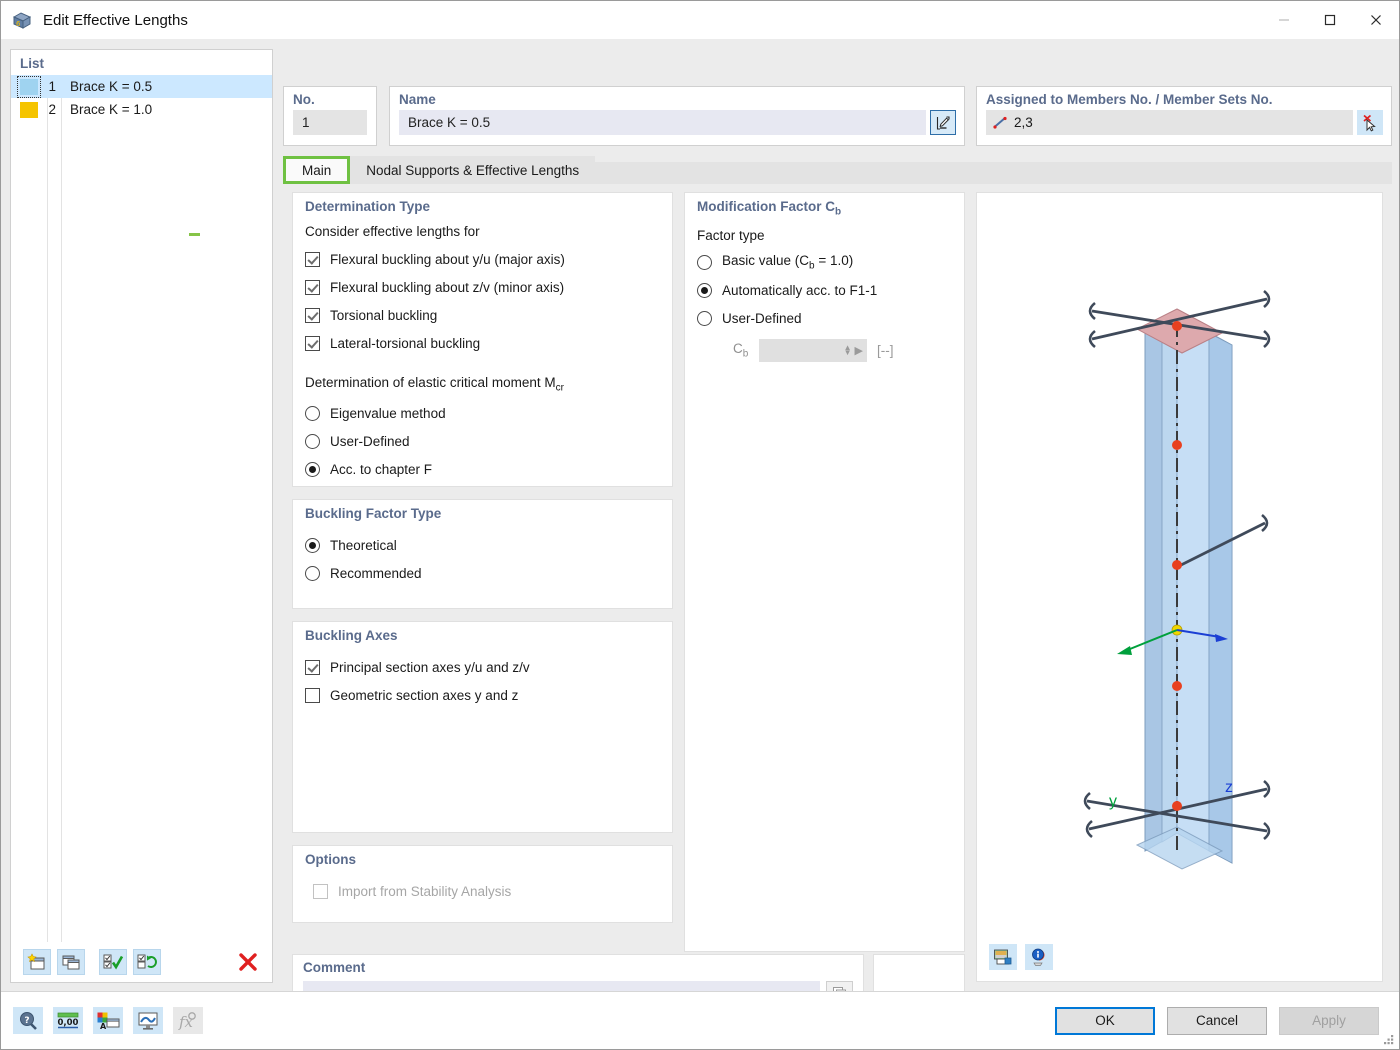 This screenshot has height=1050, width=1400. What do you see at coordinates (147, 962) in the screenshot?
I see `invert-selection-button` at bounding box center [147, 962].